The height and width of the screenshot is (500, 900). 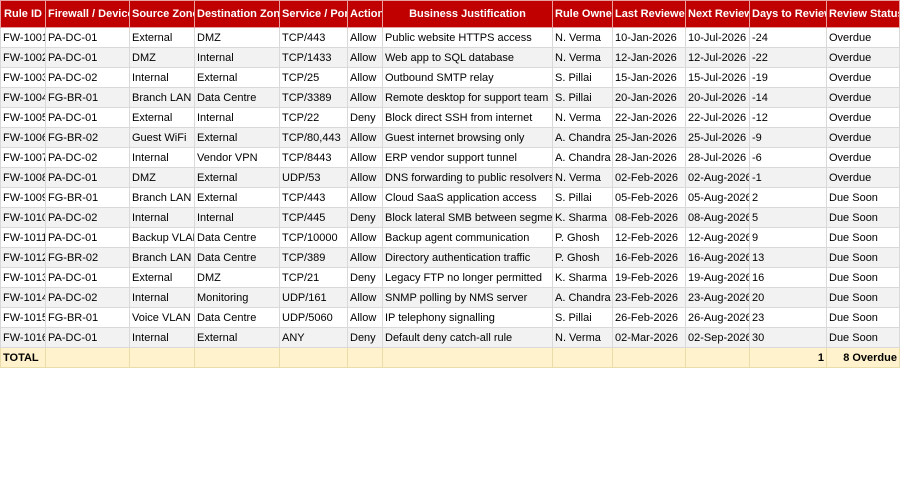 I want to click on cell-rule-id: FW-1010, so click(x=23, y=217).